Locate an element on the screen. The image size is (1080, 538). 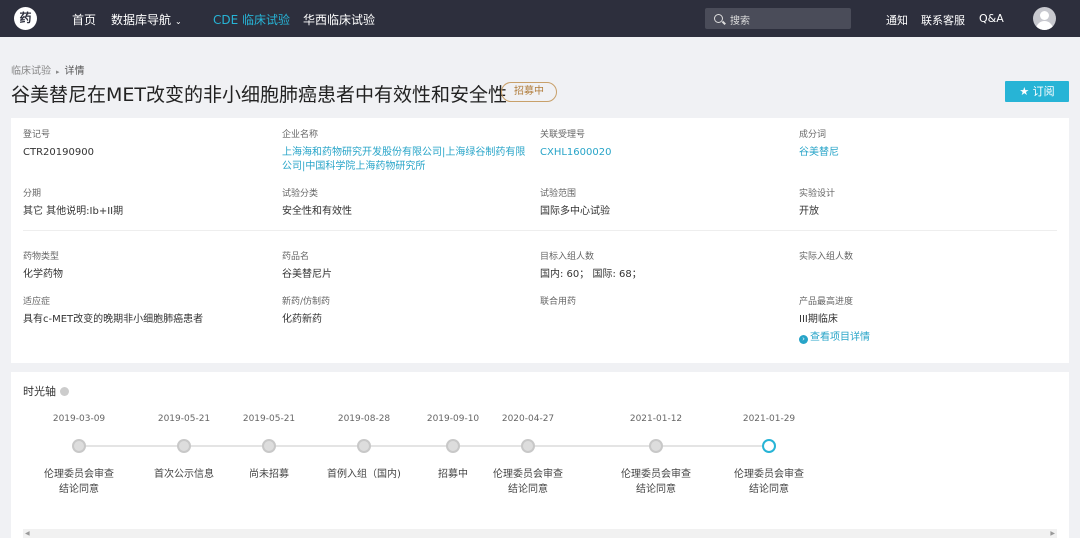
logo-icon: 药 is located at coordinates (25, 18).